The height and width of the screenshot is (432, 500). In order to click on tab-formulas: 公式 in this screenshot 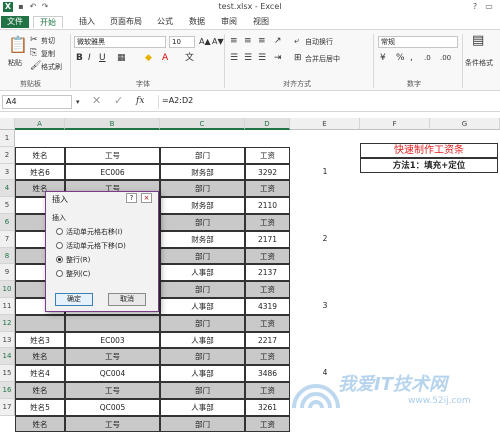, I will do `click(165, 22)`.